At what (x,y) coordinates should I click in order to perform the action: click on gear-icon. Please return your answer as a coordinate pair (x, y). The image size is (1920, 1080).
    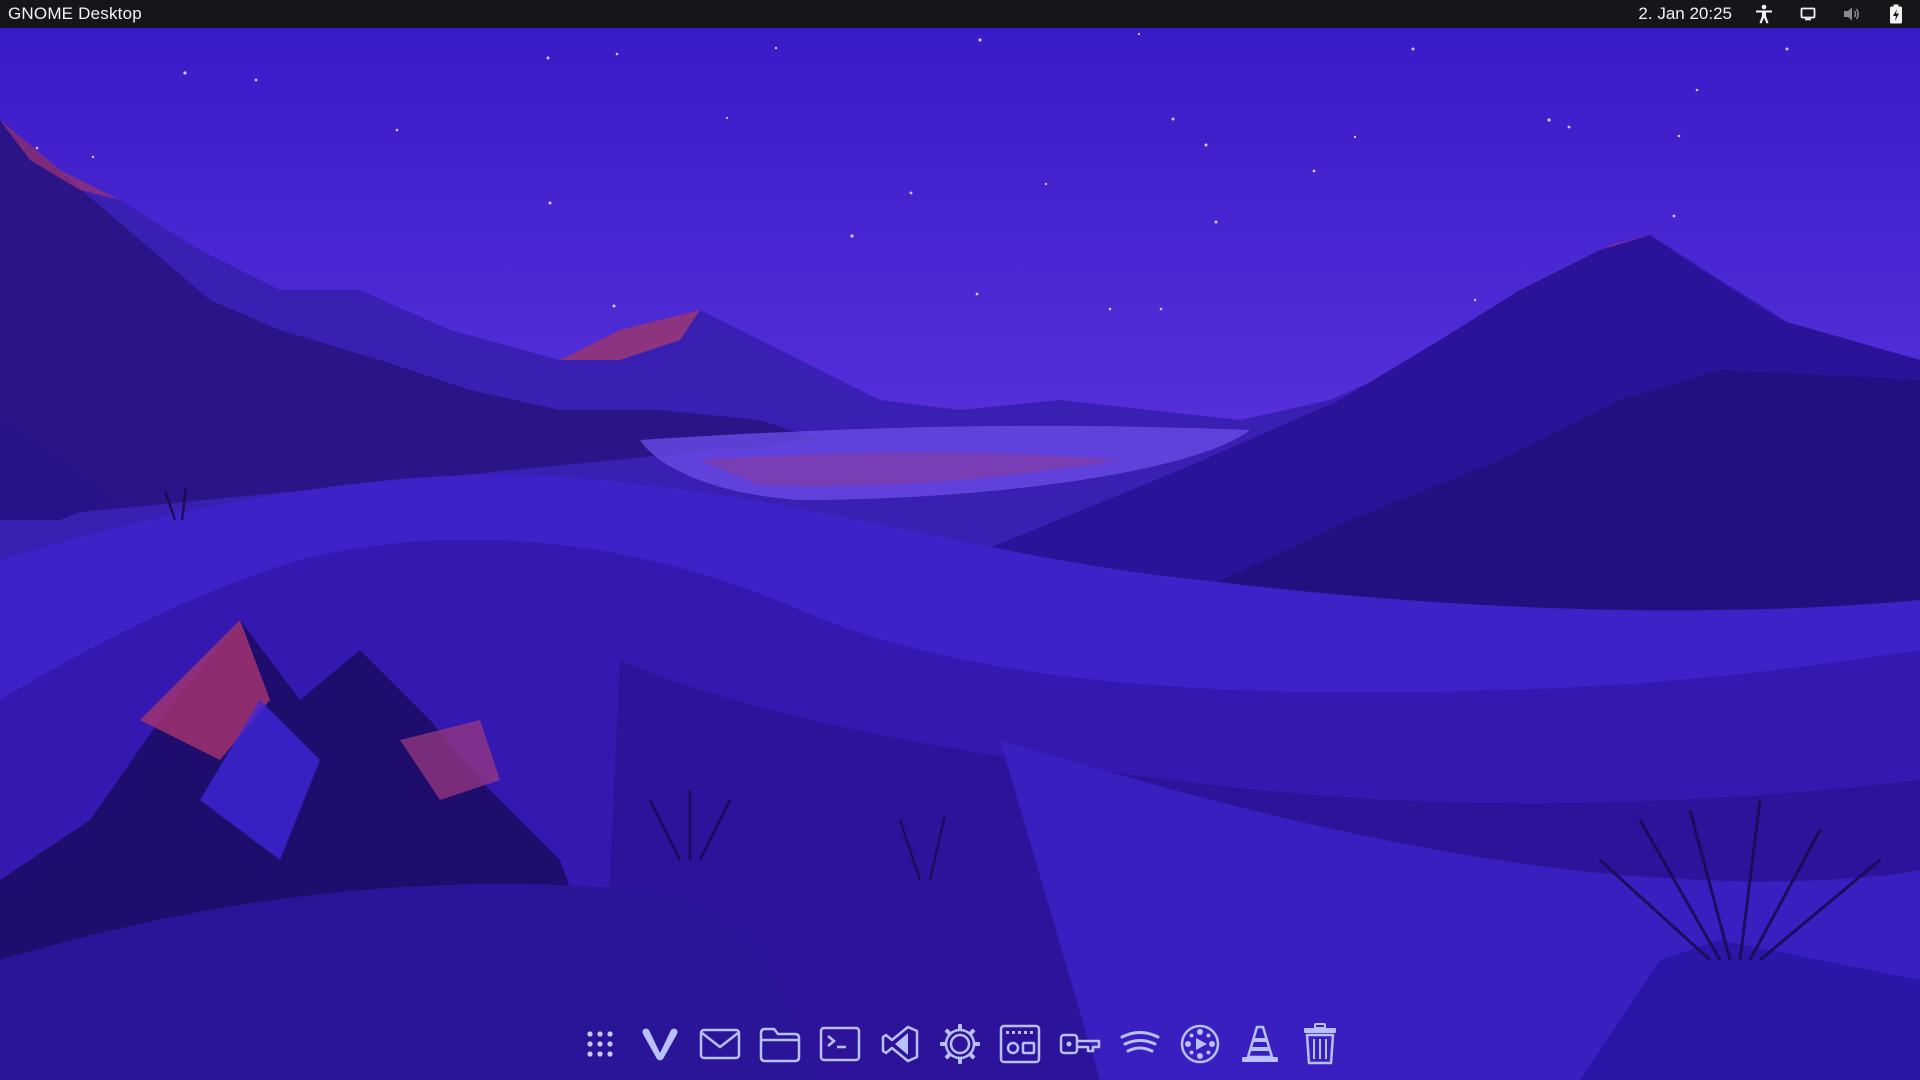
    Looking at the image, I should click on (960, 1044).